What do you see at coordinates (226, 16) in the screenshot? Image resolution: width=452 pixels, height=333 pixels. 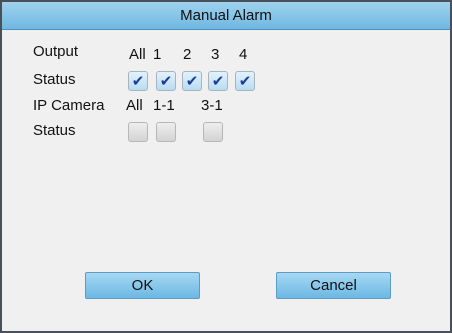 I see `dialog-title: Manual Alarm` at bounding box center [226, 16].